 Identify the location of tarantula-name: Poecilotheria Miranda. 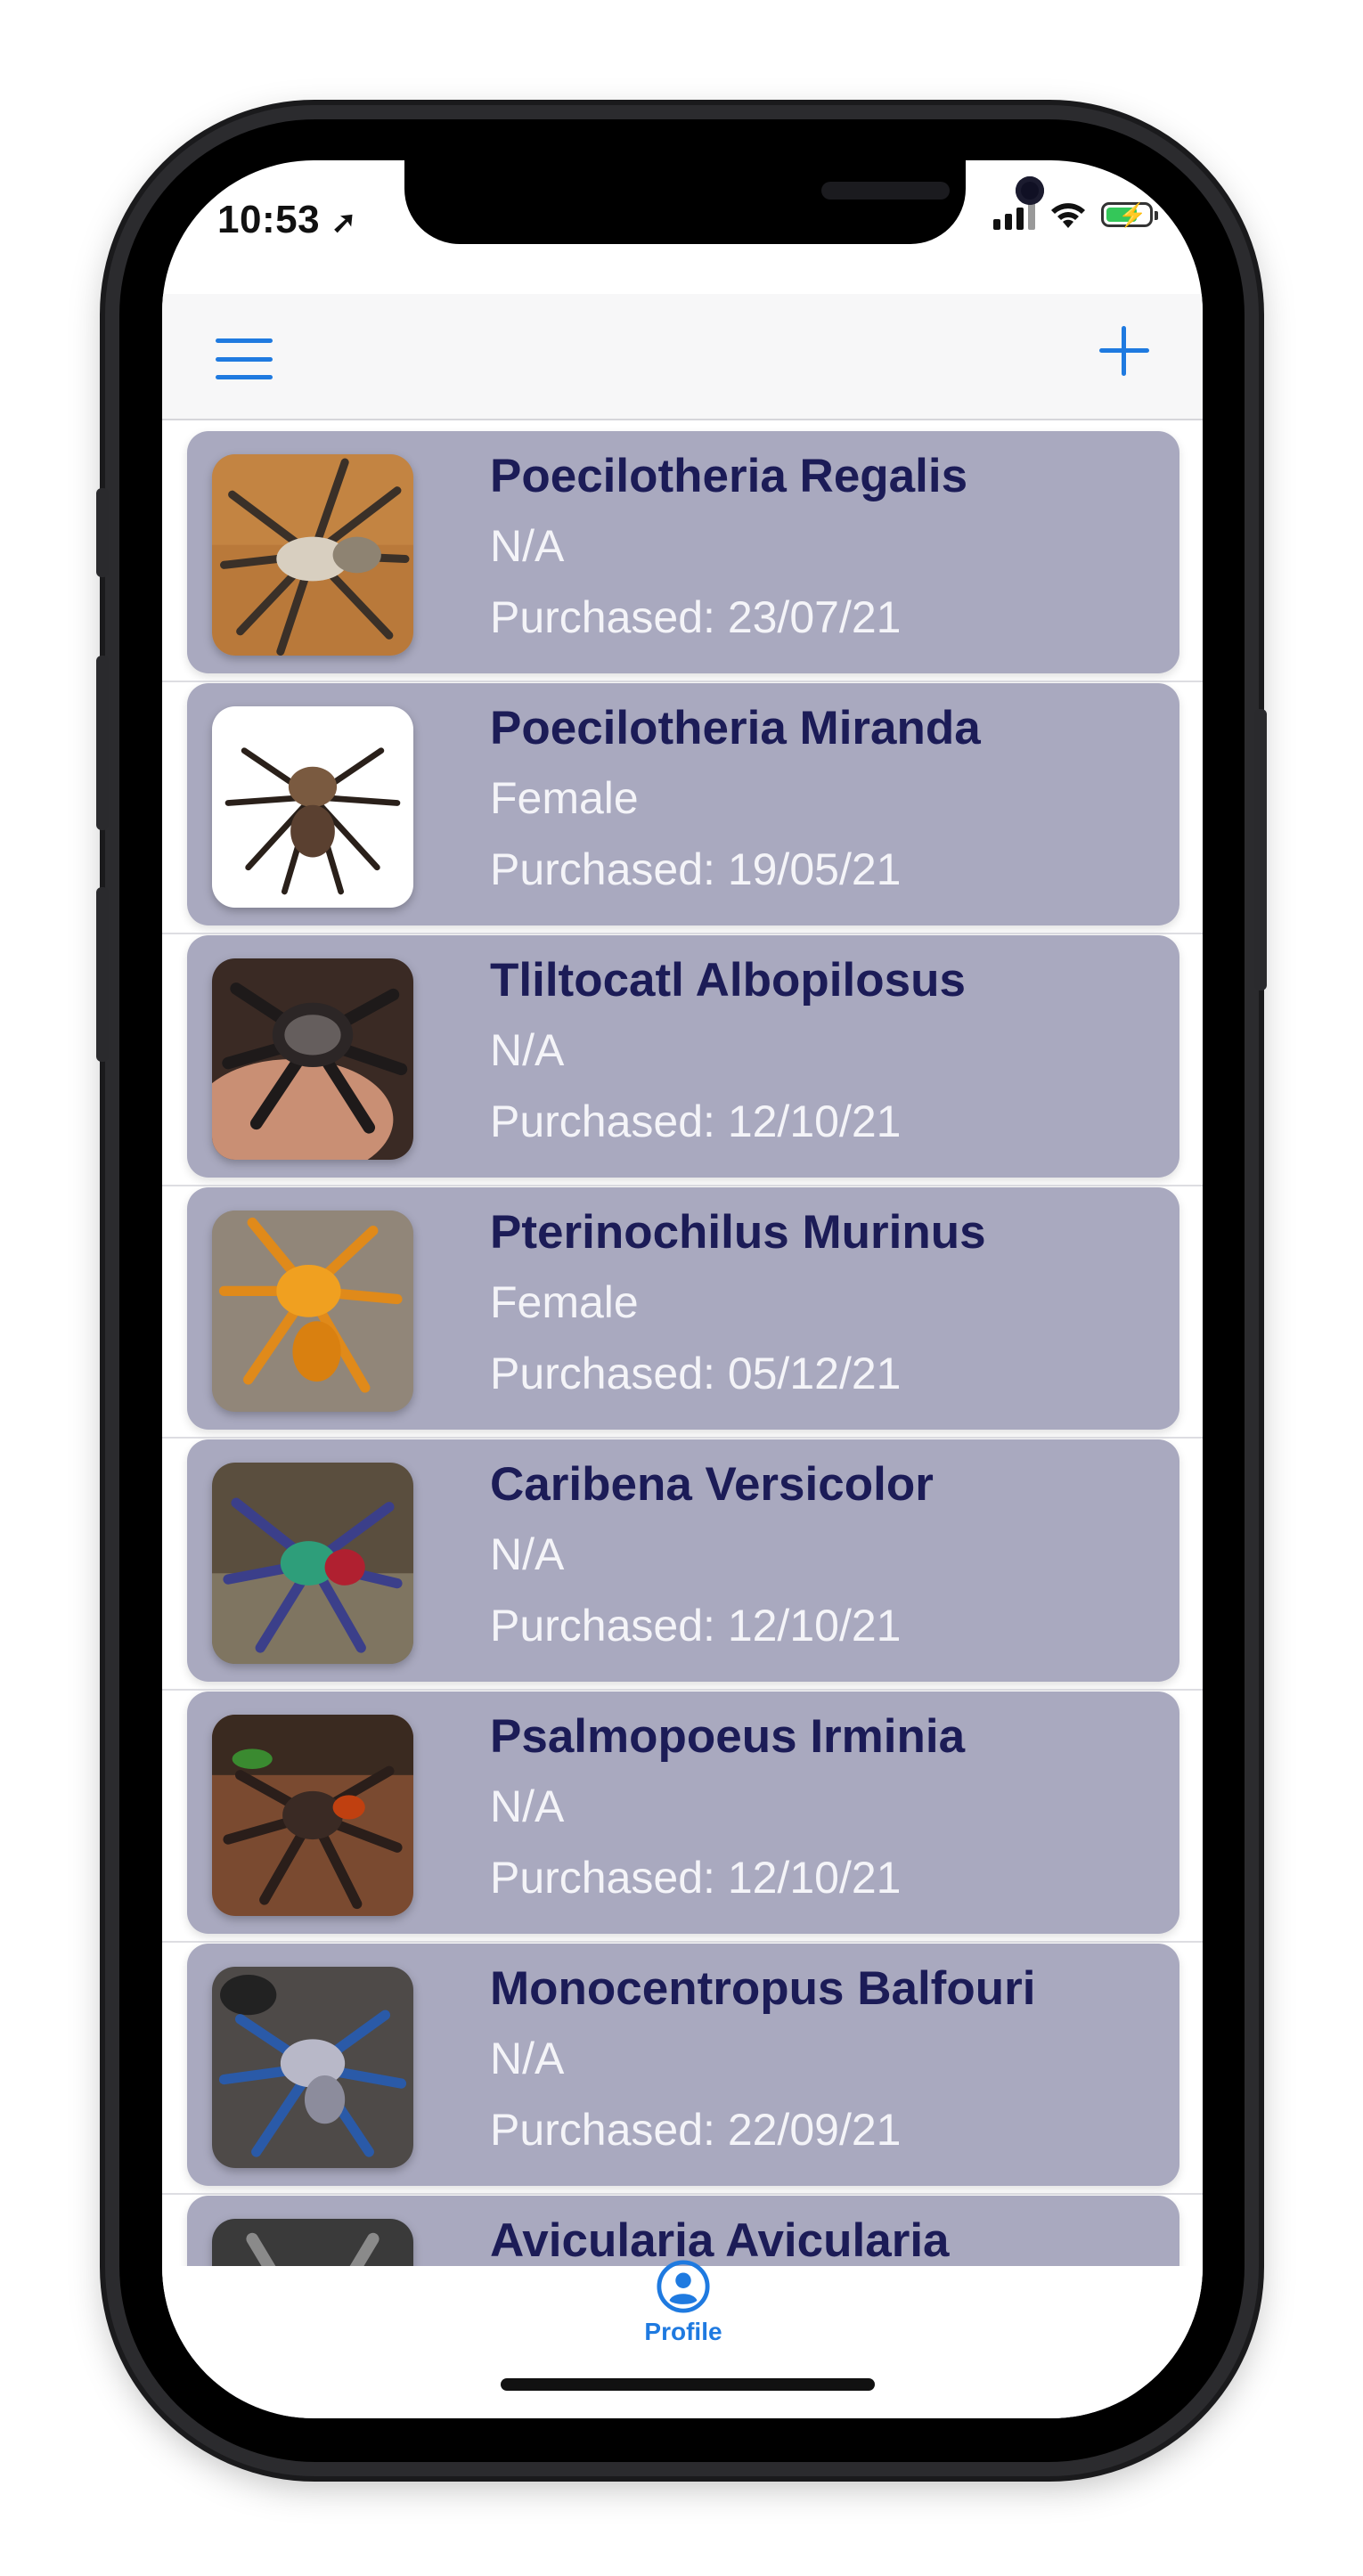
(736, 728).